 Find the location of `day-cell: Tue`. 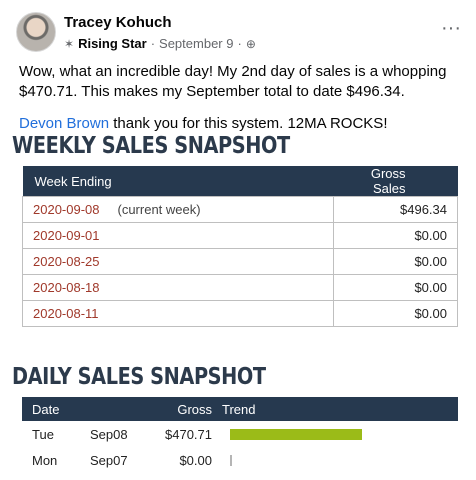

day-cell: Tue is located at coordinates (43, 434).